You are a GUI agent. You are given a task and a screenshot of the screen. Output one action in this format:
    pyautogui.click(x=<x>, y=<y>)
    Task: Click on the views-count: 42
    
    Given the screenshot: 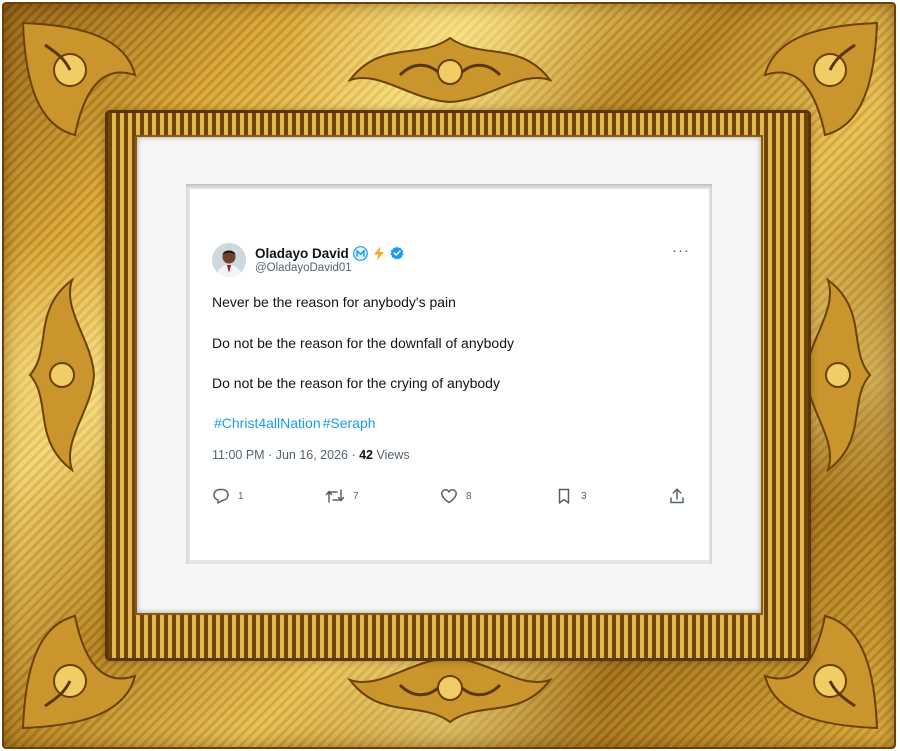 What is the action you would take?
    pyautogui.click(x=366, y=455)
    